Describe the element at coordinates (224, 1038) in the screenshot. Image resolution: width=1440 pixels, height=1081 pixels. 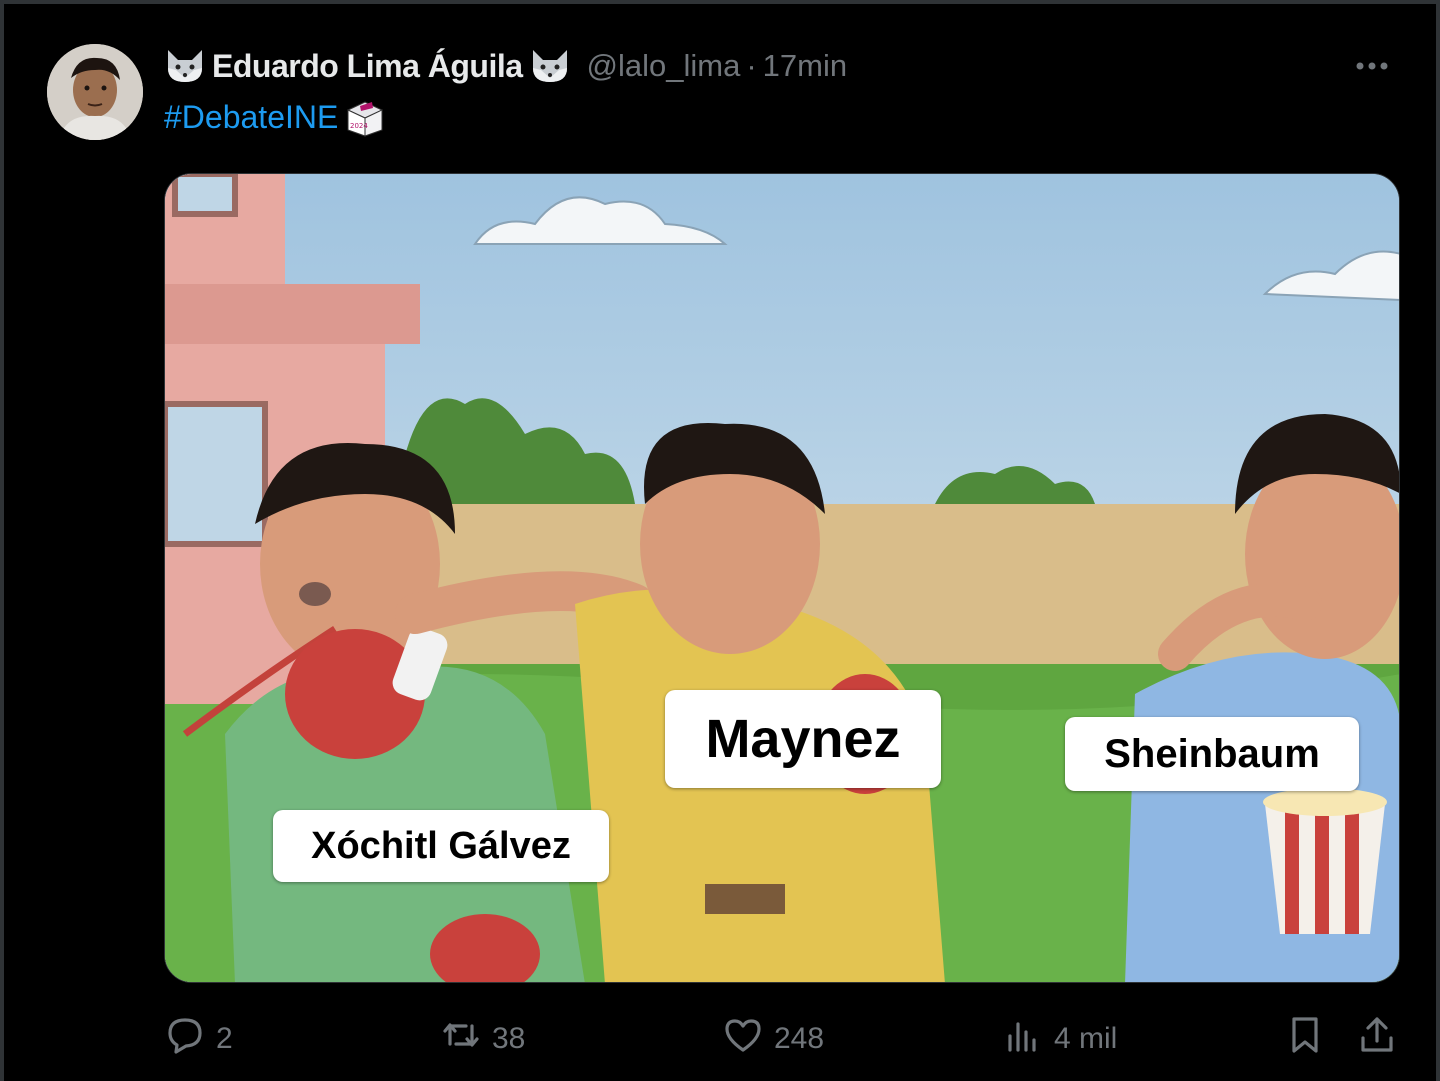
I see `reply-count: 2` at that location.